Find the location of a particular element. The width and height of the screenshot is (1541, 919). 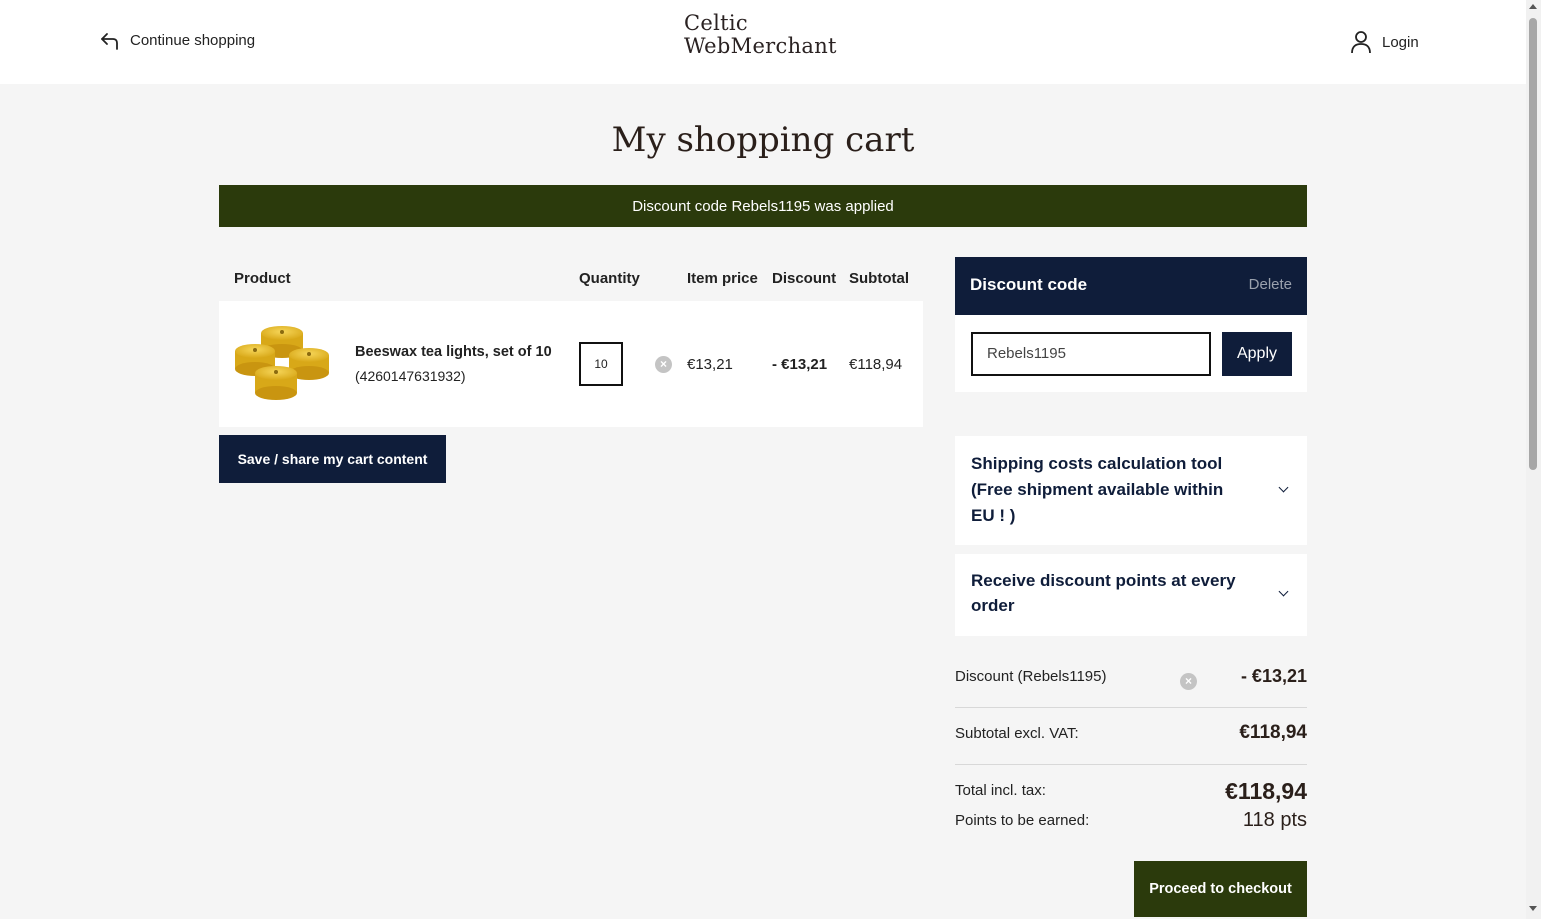

discount-code-body: Rebels1195 Apply is located at coordinates (1131, 353).